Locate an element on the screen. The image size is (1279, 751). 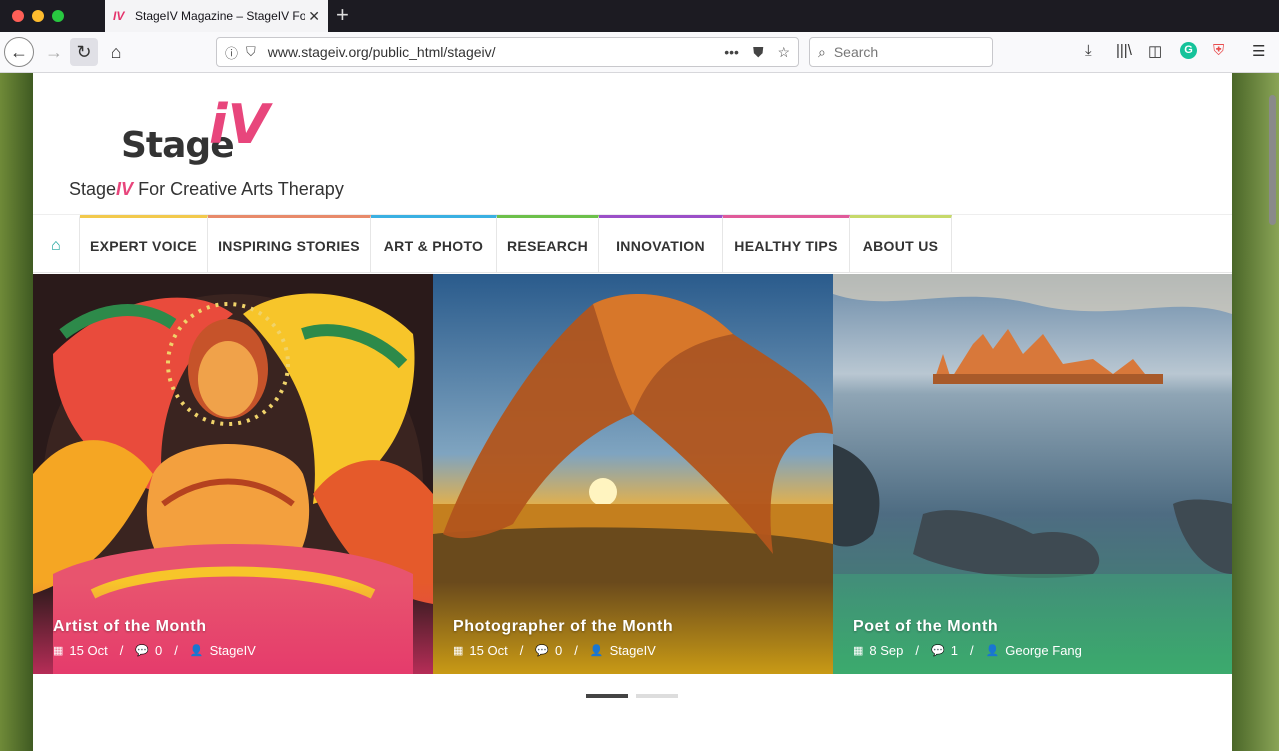
slide-date: 8 Sep is located at coordinates (886, 650).